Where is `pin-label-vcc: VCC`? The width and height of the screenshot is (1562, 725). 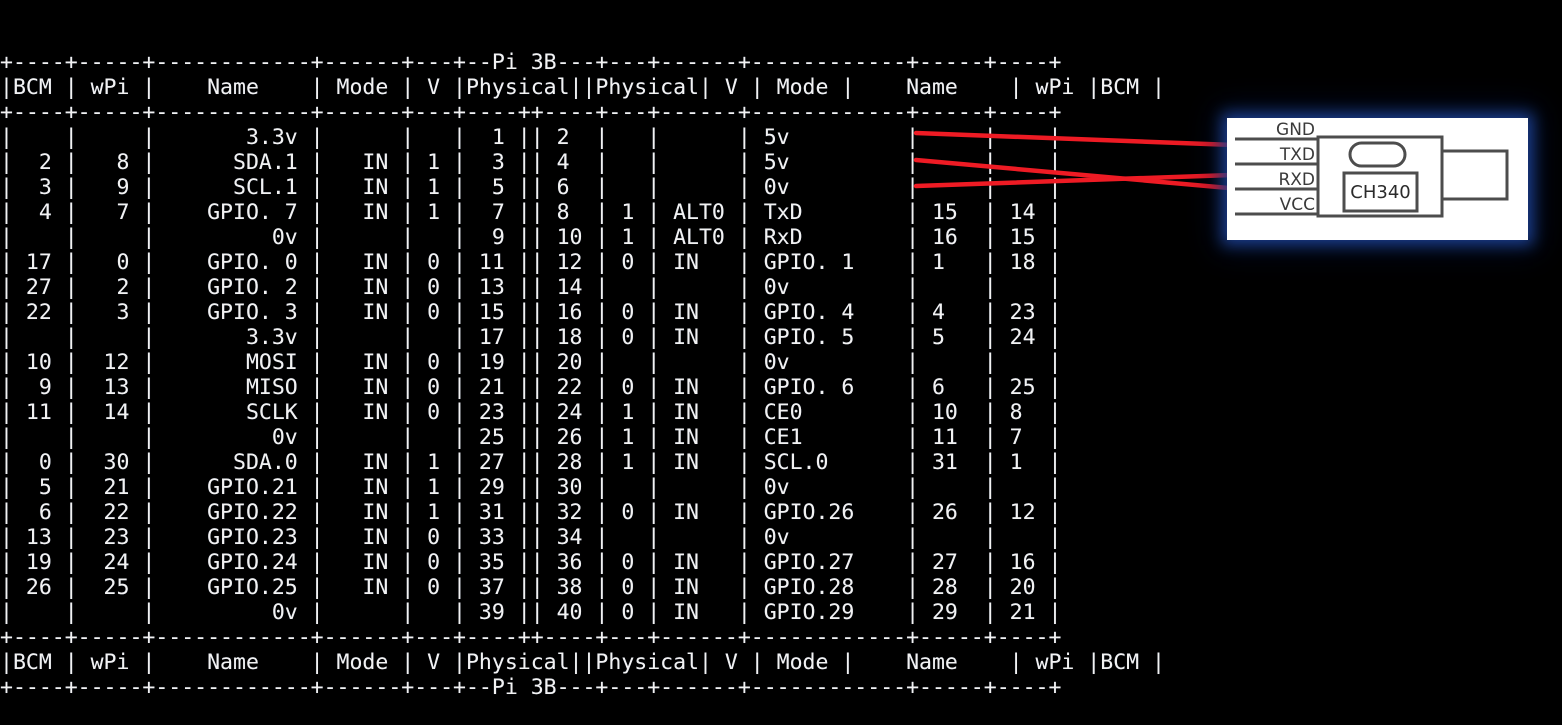
pin-label-vcc: VCC is located at coordinates (1297, 205).